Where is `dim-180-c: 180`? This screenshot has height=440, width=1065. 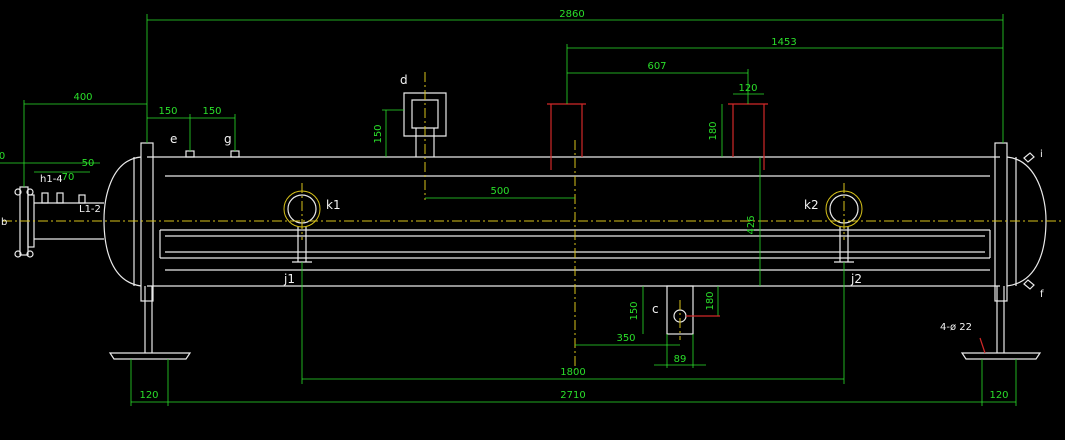
dim-180-c: 180 is located at coordinates (710, 300).